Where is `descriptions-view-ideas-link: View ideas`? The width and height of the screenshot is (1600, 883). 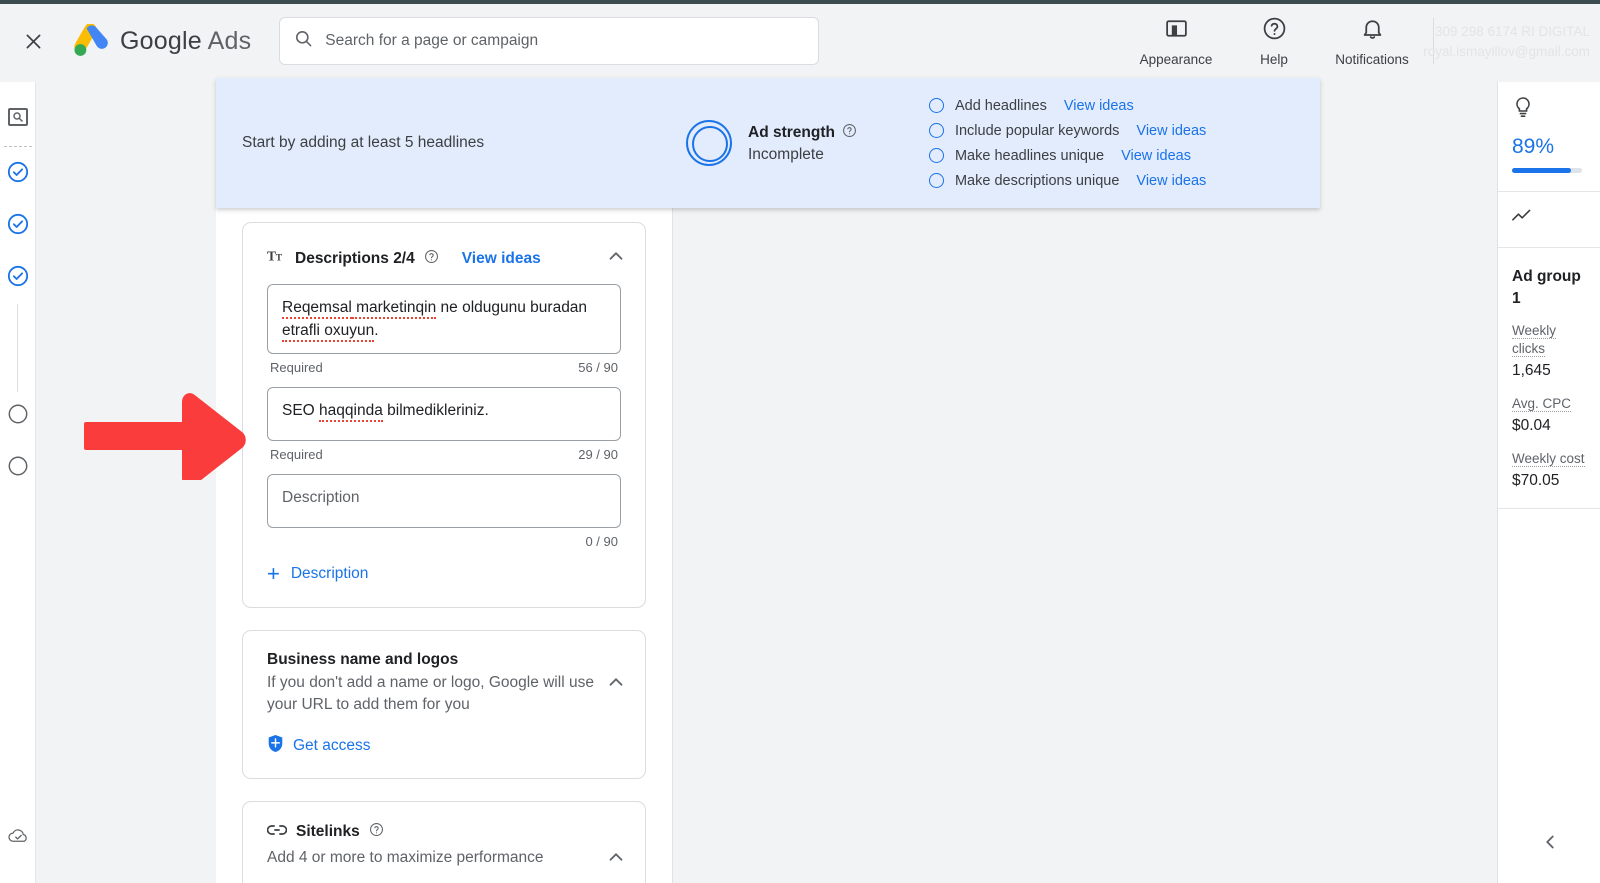 descriptions-view-ideas-link: View ideas is located at coordinates (501, 259).